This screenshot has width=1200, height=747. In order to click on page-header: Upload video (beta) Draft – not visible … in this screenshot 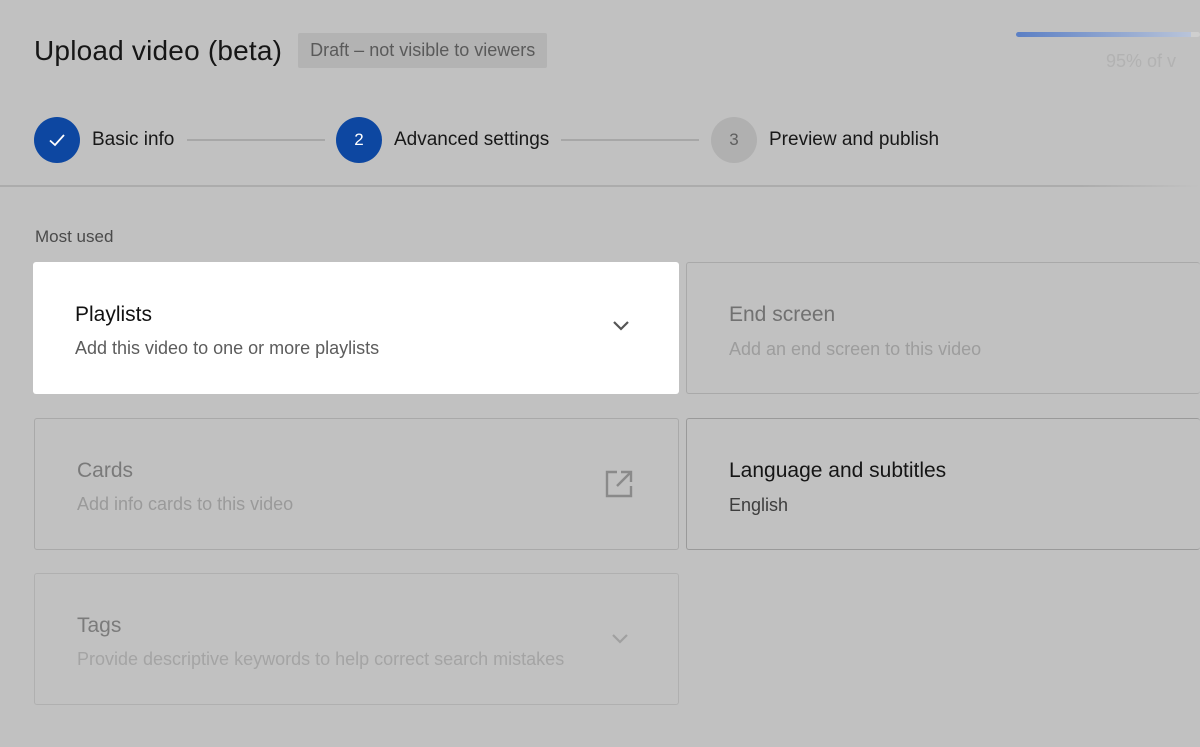, I will do `click(291, 50)`.